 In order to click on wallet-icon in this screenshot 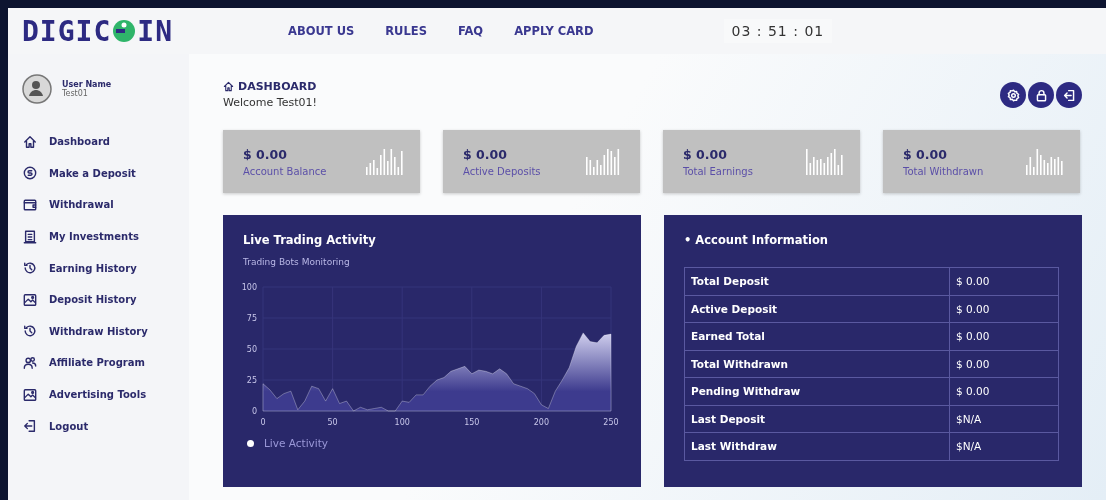, I will do `click(30, 205)`.